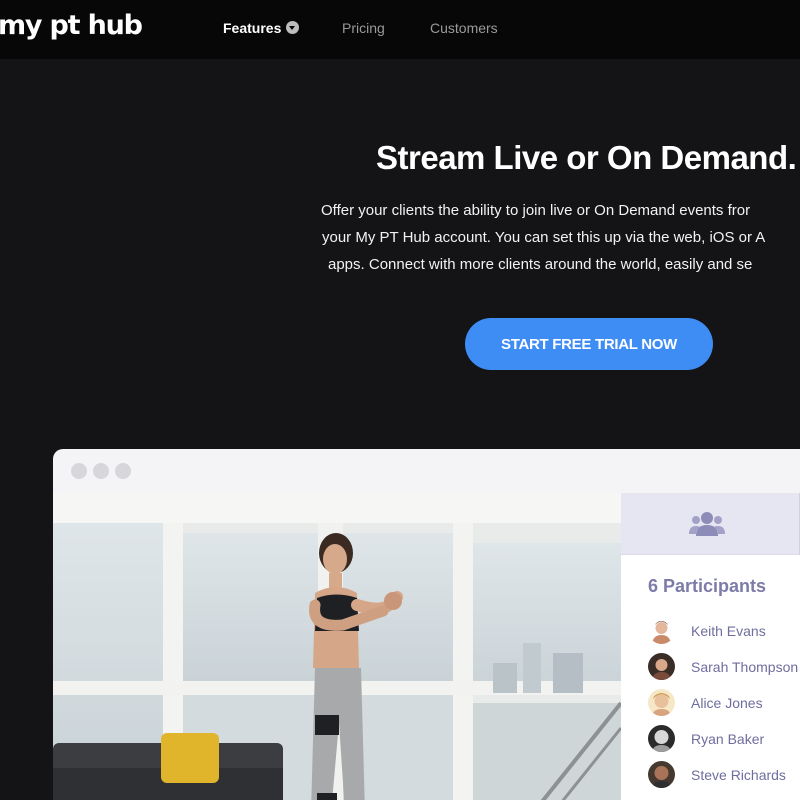 The width and height of the screenshot is (800, 800). Describe the element at coordinates (293, 27) in the screenshot. I see `chevron-down-icon` at that location.